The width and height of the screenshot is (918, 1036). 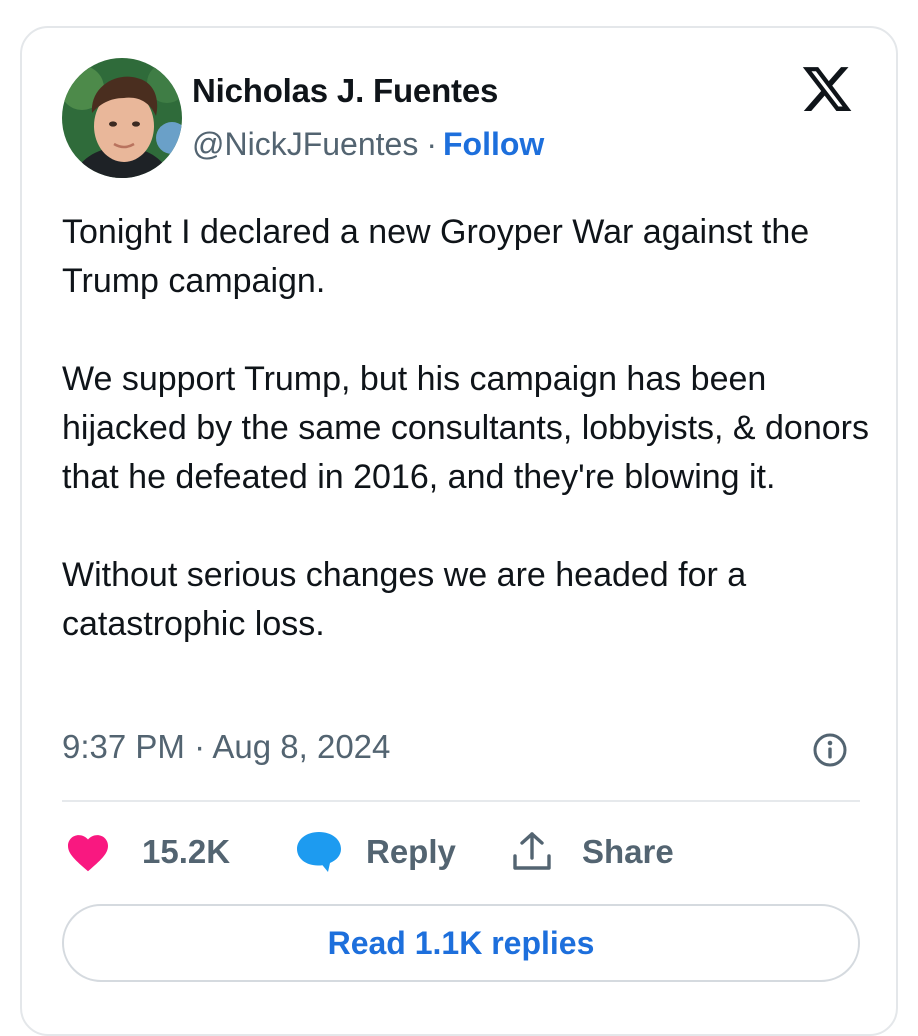 What do you see at coordinates (186, 851) in the screenshot?
I see `like-count: 15.2K` at bounding box center [186, 851].